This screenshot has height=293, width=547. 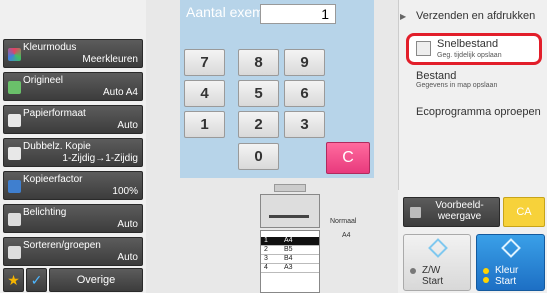 I want to click on original-button: Origineel Auto A4, so click(x=73, y=86).